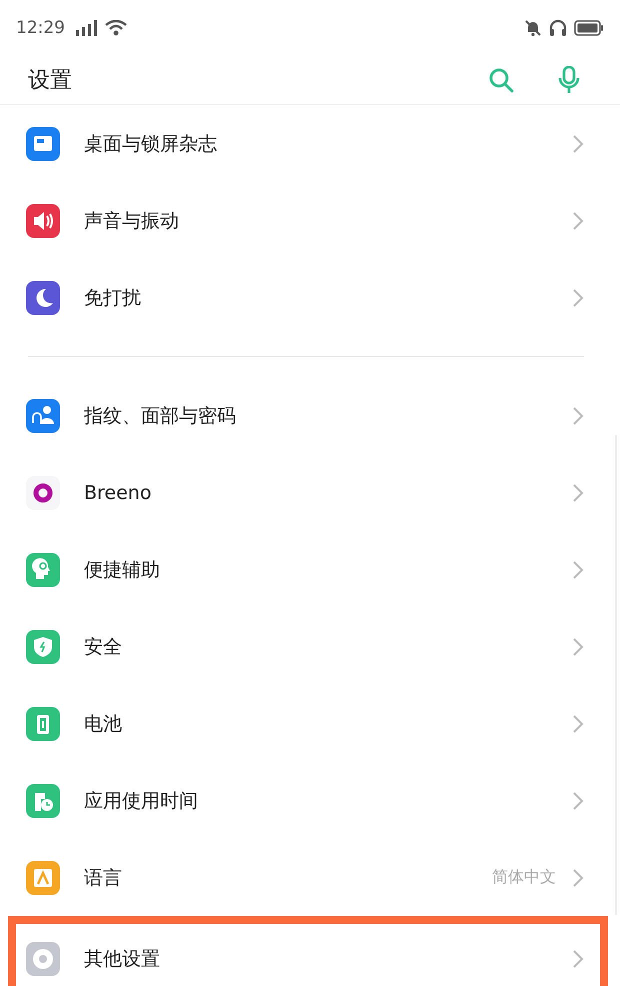 The height and width of the screenshot is (986, 620). What do you see at coordinates (310, 800) in the screenshot?
I see `settings-item: 应用使用时间` at bounding box center [310, 800].